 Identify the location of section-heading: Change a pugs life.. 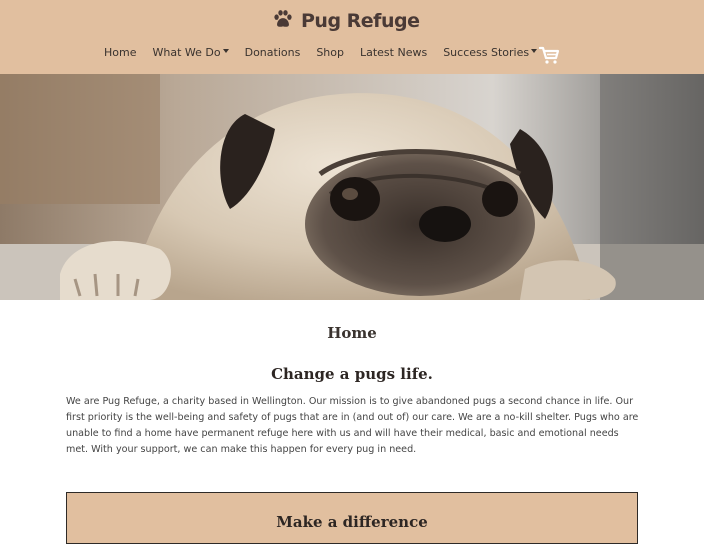
(352, 374).